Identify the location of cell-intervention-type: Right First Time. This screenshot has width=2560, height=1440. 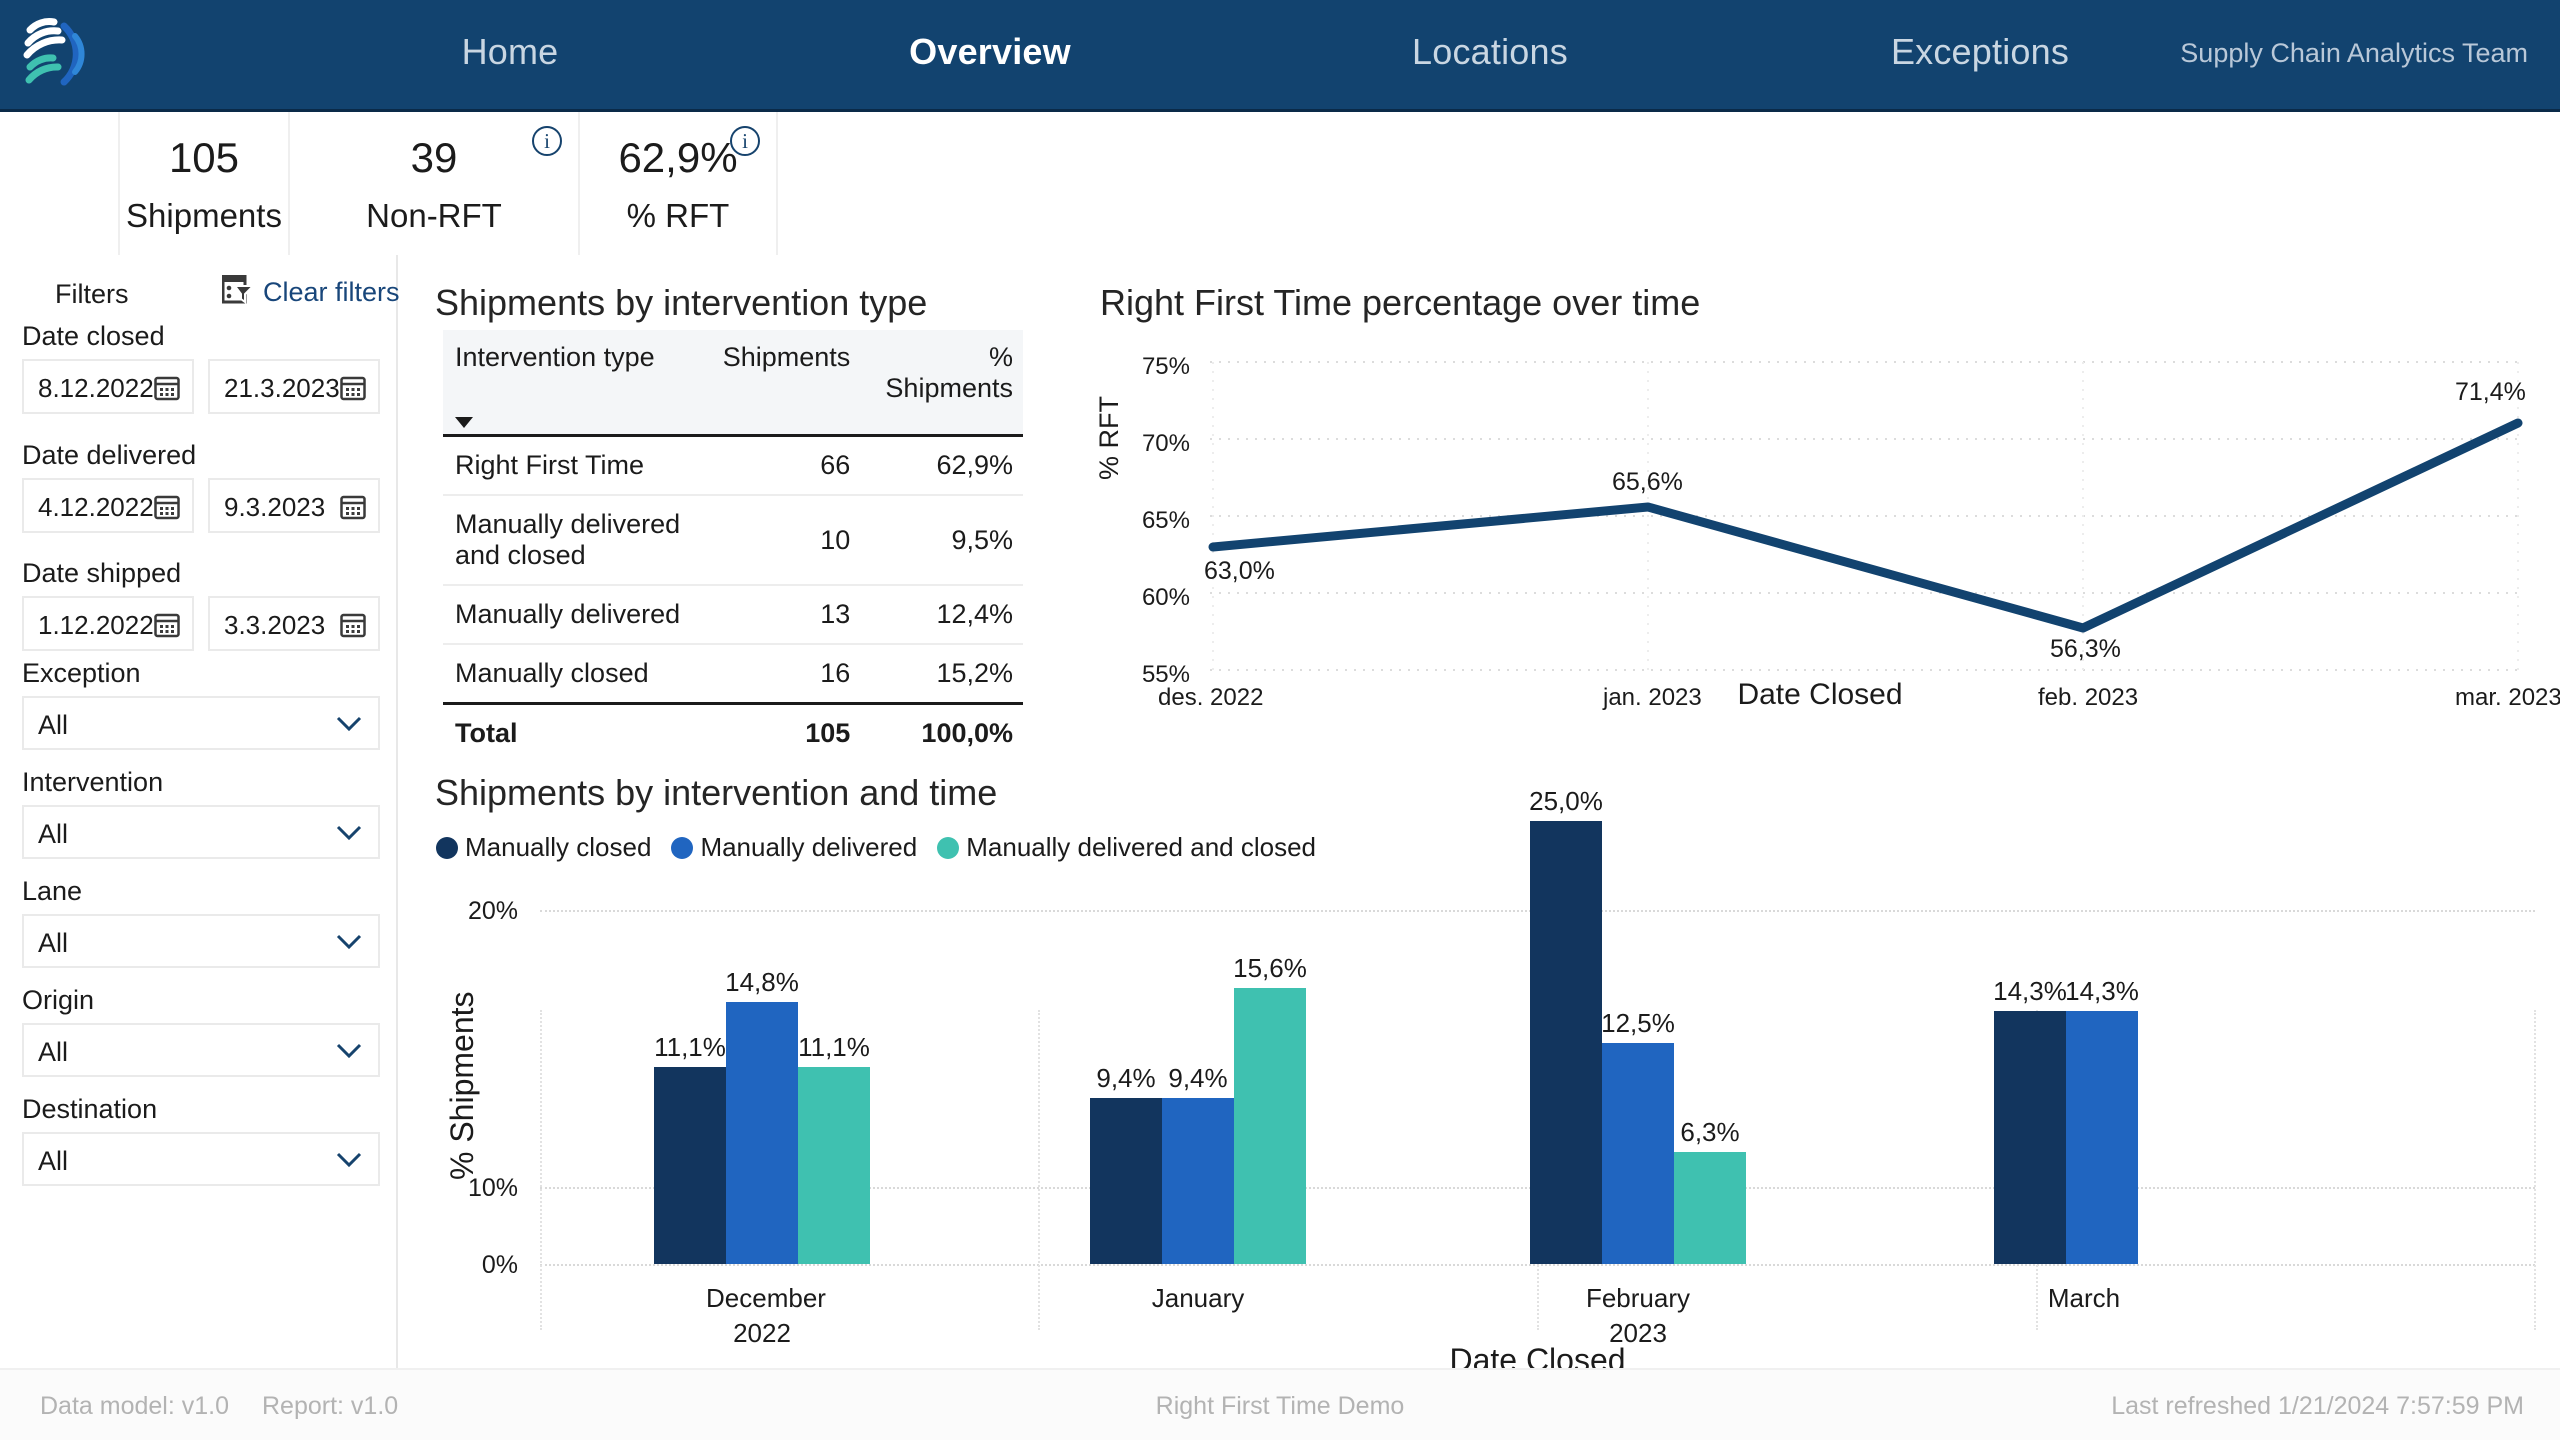
(578, 465).